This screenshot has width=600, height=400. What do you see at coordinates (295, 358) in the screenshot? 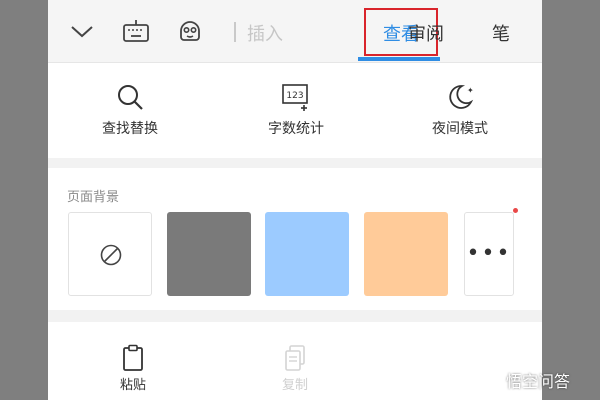
I see `copy-icon` at bounding box center [295, 358].